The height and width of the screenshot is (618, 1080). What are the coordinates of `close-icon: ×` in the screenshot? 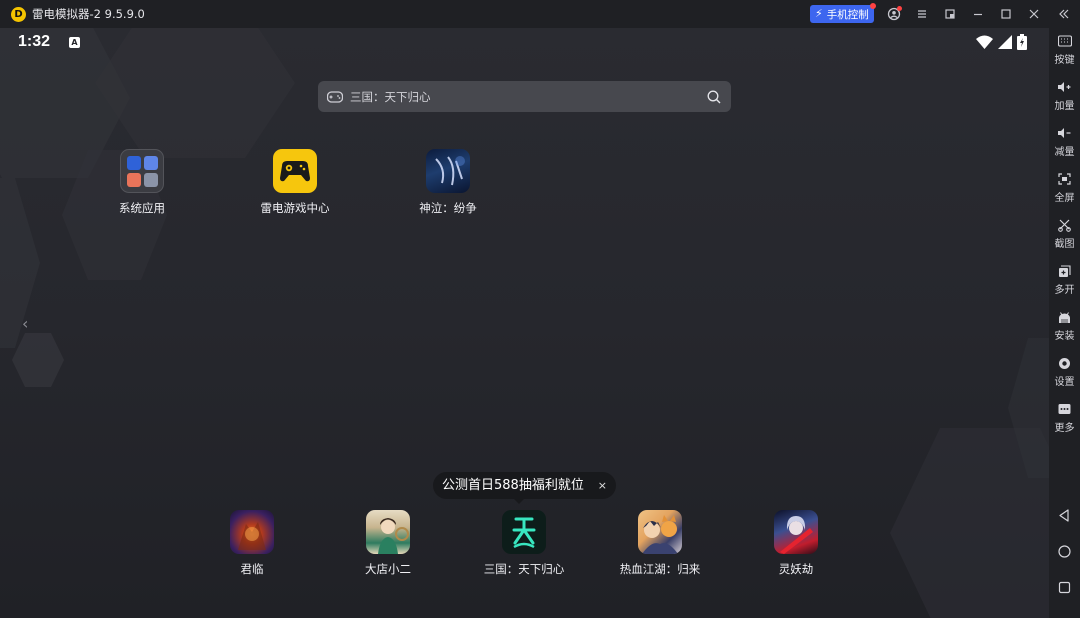 It's located at (602, 485).